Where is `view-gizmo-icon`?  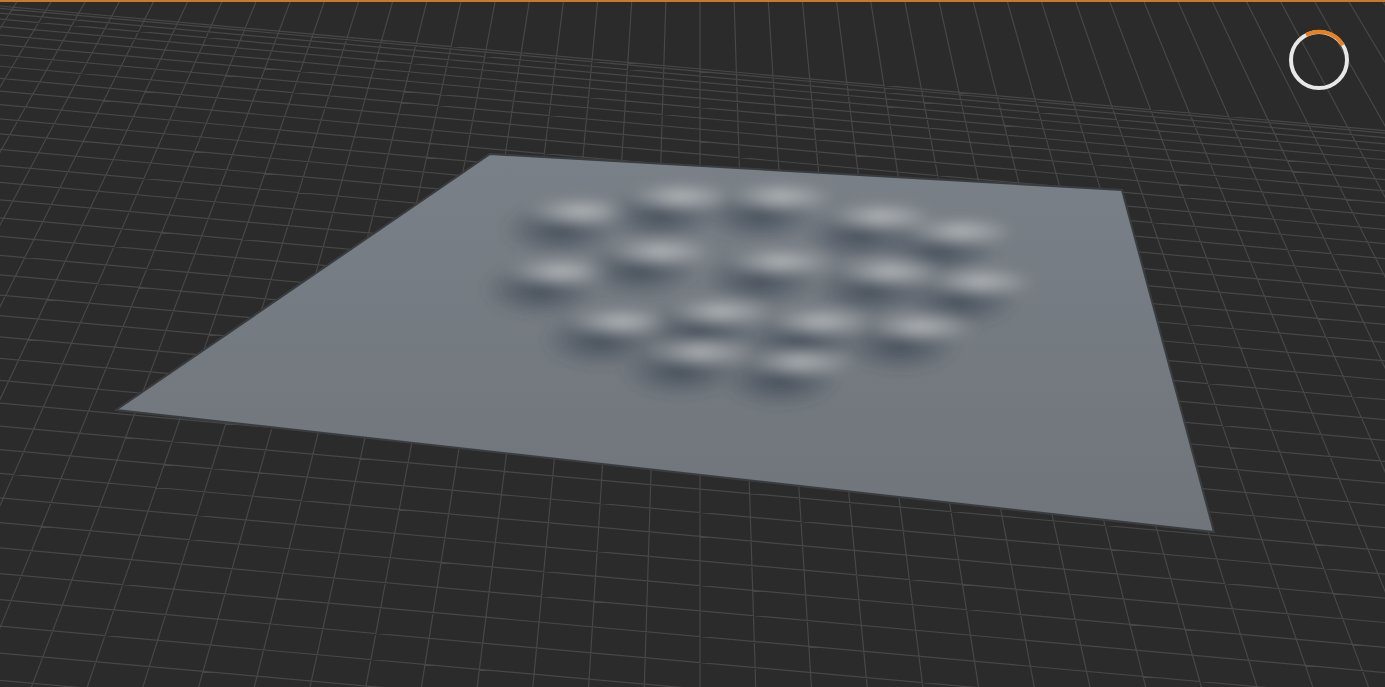 view-gizmo-icon is located at coordinates (1319, 59).